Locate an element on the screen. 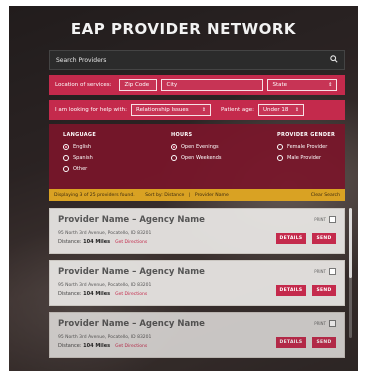 This screenshot has width=369, height=377. sort-by-distance-link: Sort by: Distance is located at coordinates (164, 195).